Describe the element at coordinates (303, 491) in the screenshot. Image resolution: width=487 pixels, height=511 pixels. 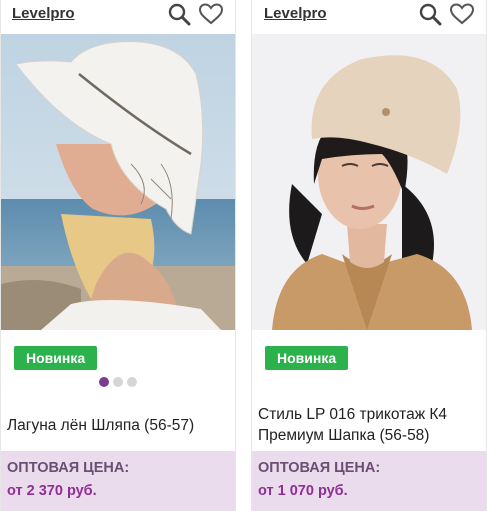
I see `price-value: от 1 070 руб.` at that location.